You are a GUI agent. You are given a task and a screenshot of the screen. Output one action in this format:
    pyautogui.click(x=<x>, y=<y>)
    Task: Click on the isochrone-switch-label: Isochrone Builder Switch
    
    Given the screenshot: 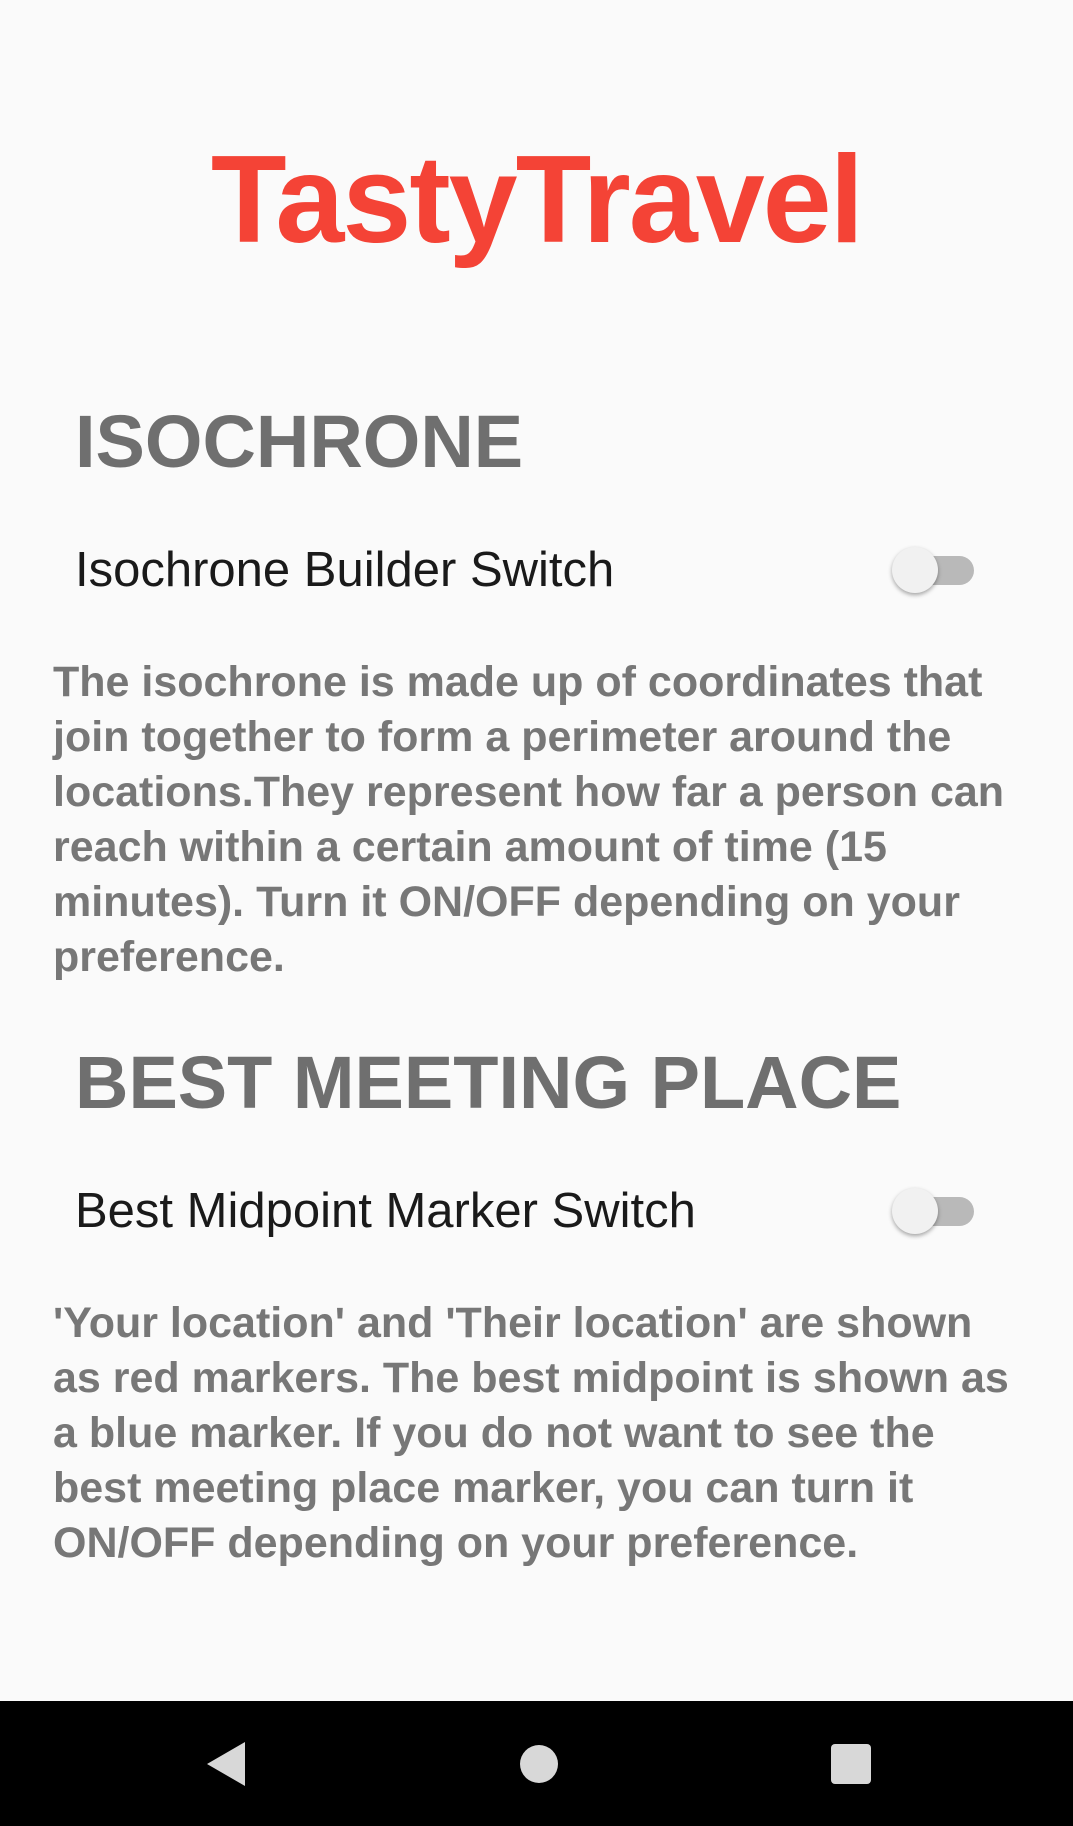 What is the action you would take?
    pyautogui.click(x=345, y=570)
    